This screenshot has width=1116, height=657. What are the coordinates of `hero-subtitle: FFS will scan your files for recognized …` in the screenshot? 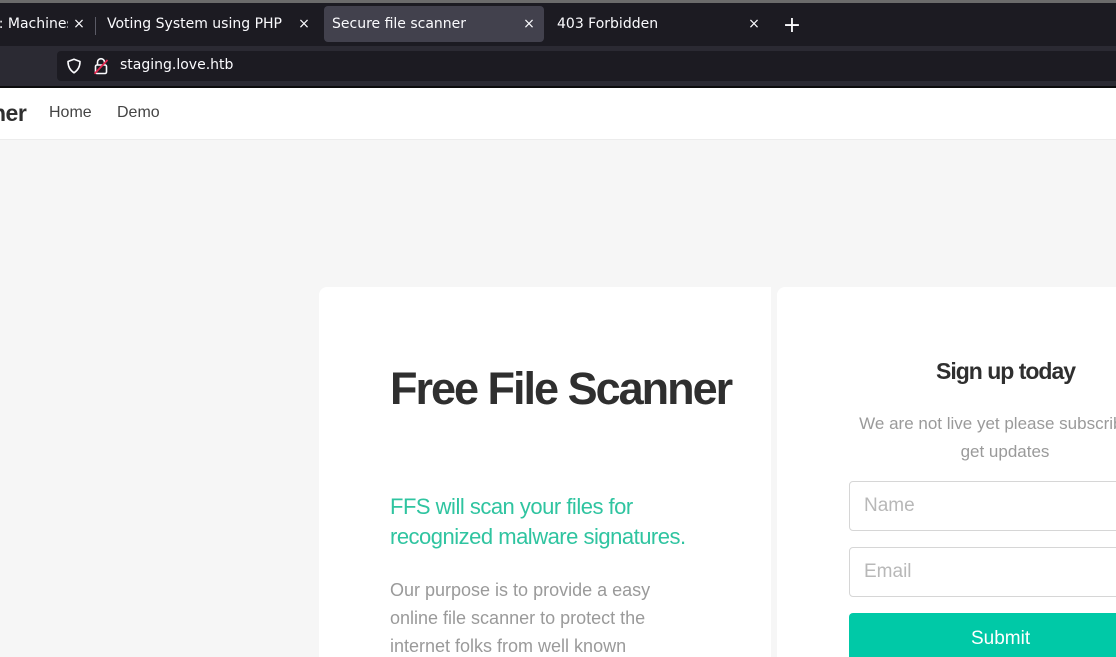 It's located at (538, 521).